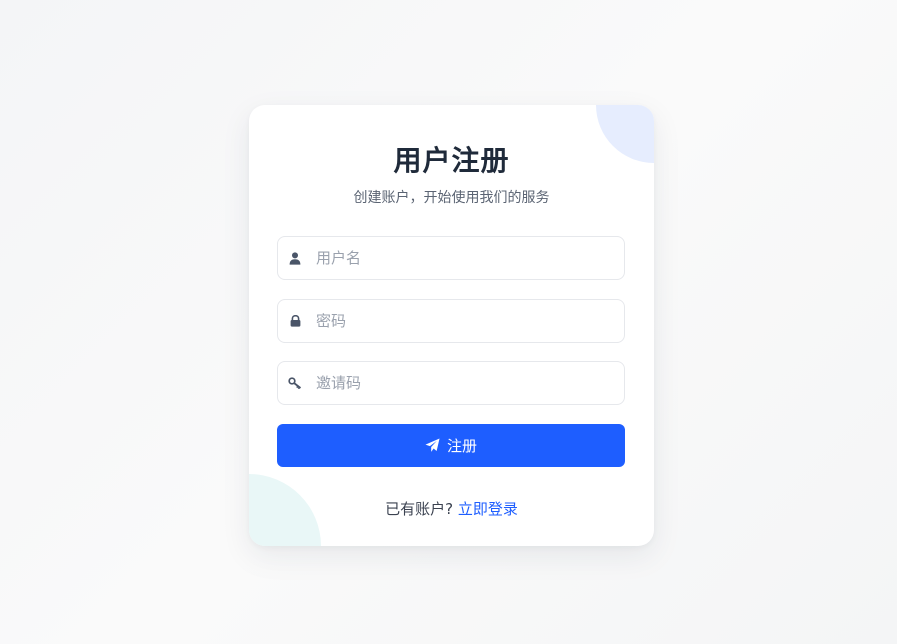  What do you see at coordinates (451, 160) in the screenshot?
I see `page-title: 用户注册` at bounding box center [451, 160].